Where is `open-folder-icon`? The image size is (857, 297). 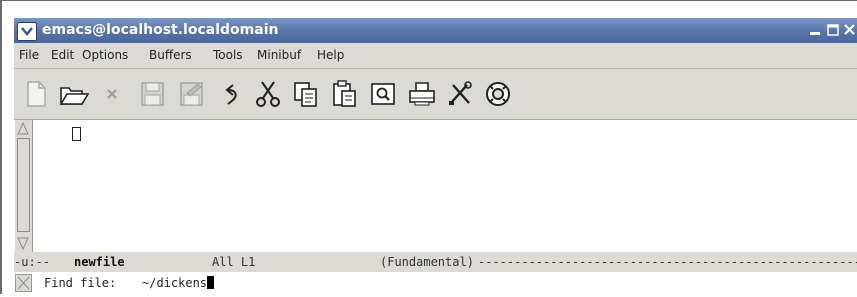 open-folder-icon is located at coordinates (74, 94).